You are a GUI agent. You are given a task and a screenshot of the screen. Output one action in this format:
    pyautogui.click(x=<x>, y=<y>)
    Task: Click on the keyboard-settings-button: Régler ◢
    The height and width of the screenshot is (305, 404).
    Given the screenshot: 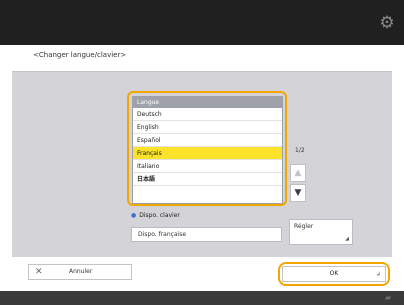 What is the action you would take?
    pyautogui.click(x=321, y=232)
    